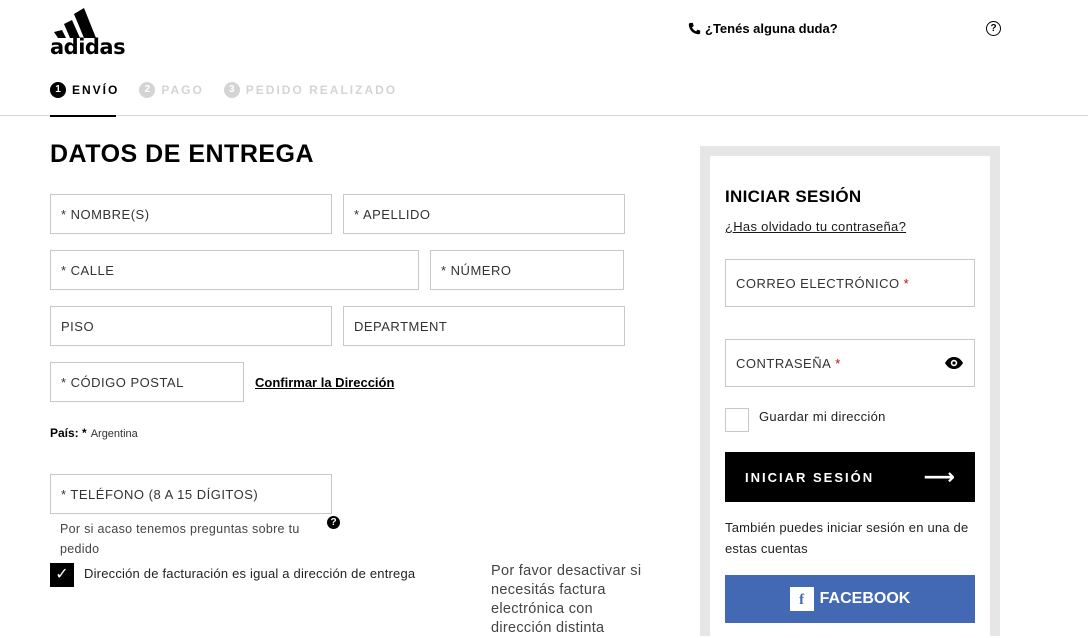 The image size is (1088, 638). Describe the element at coordinates (993, 28) in the screenshot. I see `question-icon: ?` at that location.